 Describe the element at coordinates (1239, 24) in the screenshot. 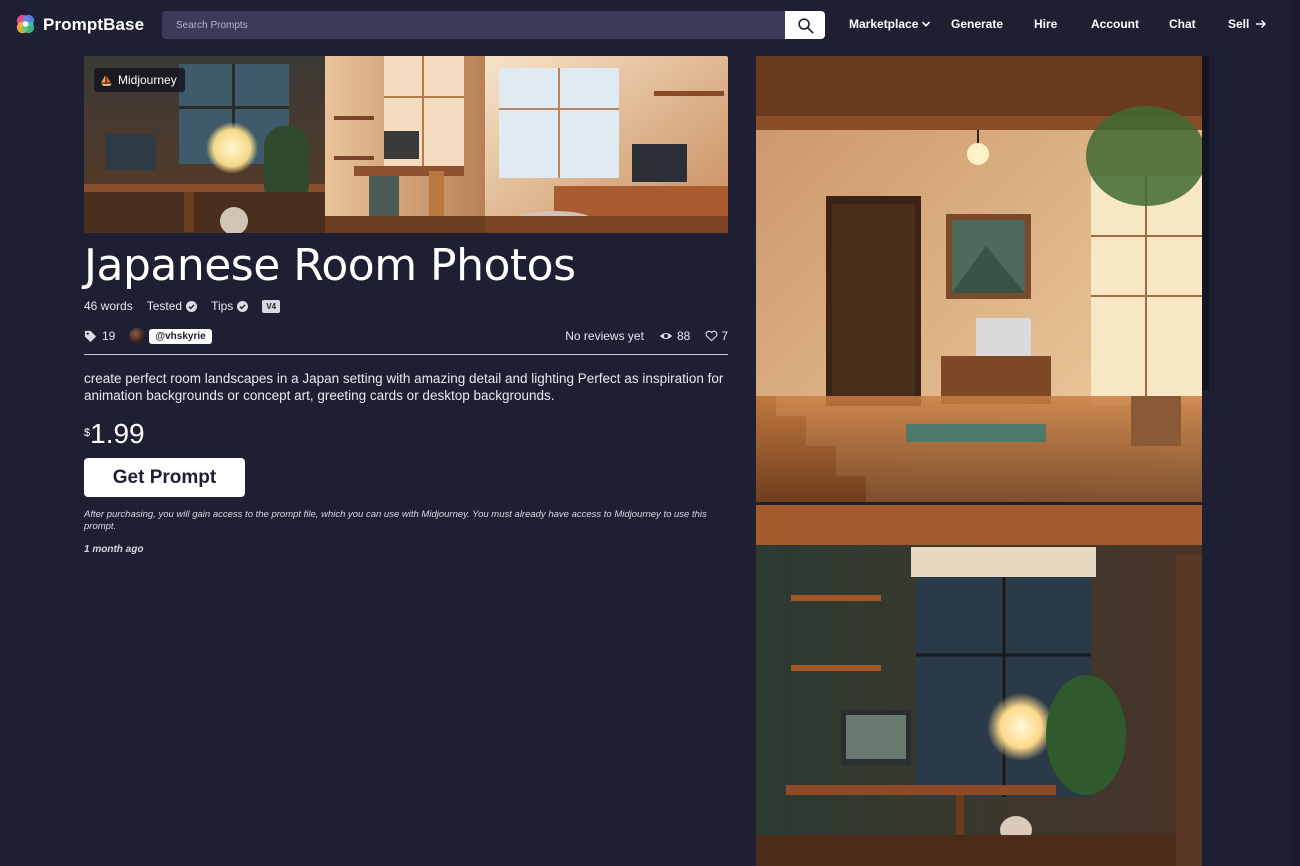

I see `nav-sell-label: Sell` at that location.